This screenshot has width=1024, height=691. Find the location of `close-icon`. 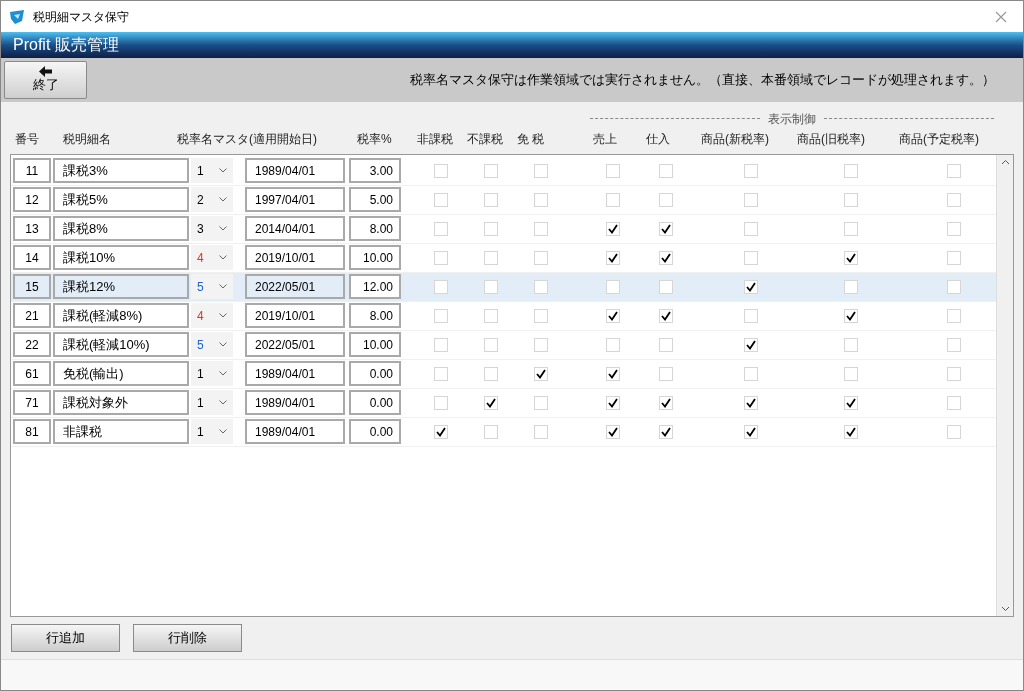

close-icon is located at coordinates (1001, 16).